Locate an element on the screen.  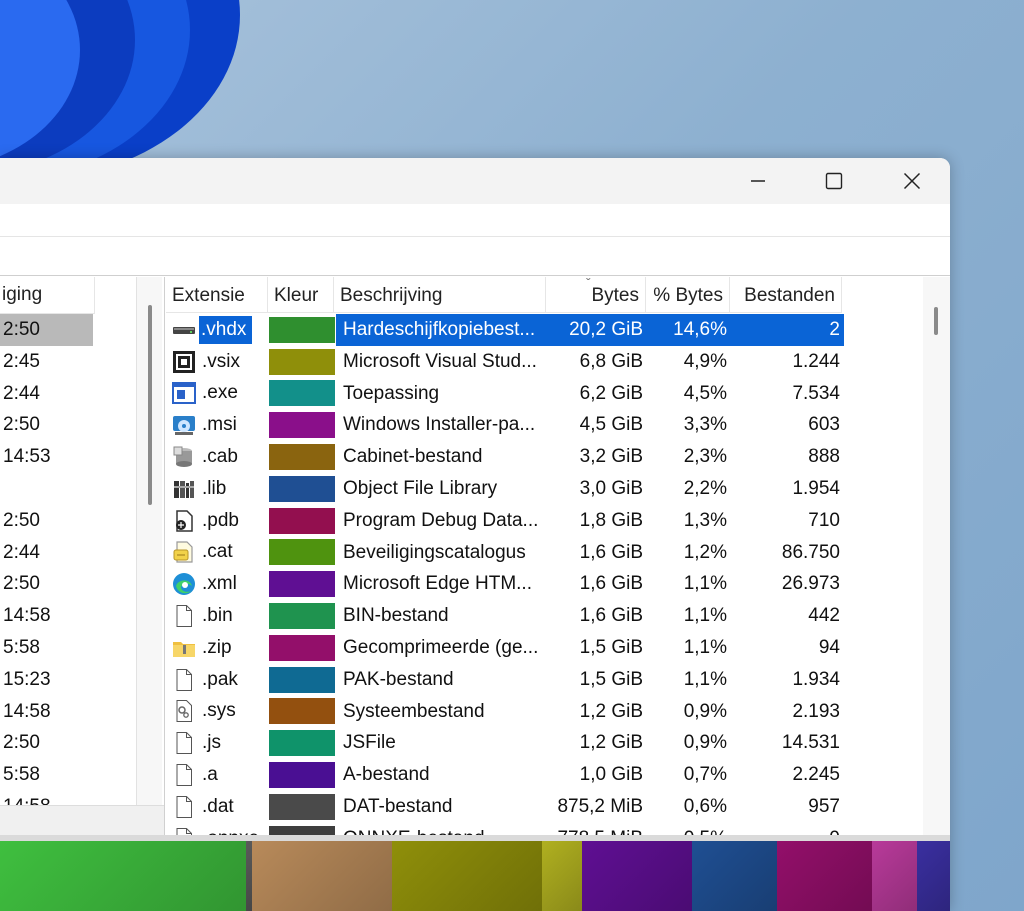
cell-beschrijving: Object File Library is located at coordinates (420, 488).